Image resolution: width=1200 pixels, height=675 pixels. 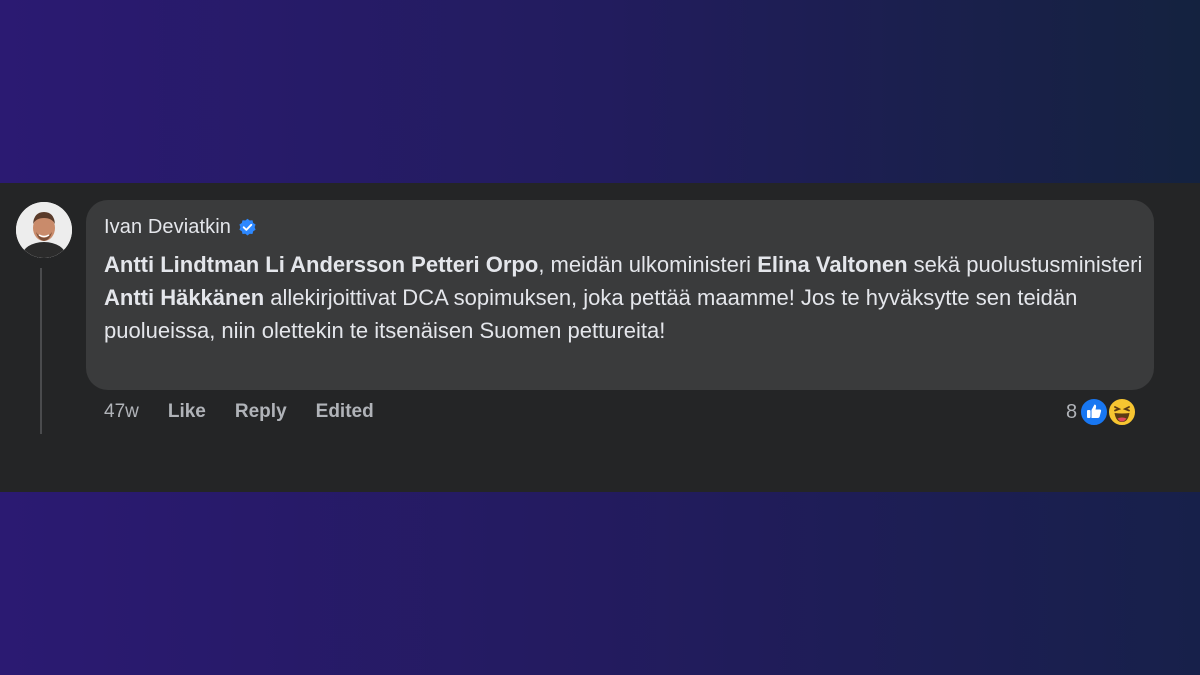 What do you see at coordinates (1072, 411) in the screenshot?
I see `reaction-count: 8` at bounding box center [1072, 411].